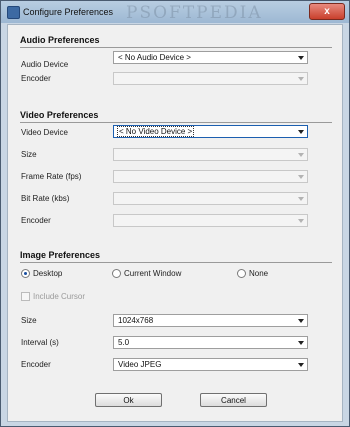  I want to click on image-size-value: 1024x768, so click(136, 320).